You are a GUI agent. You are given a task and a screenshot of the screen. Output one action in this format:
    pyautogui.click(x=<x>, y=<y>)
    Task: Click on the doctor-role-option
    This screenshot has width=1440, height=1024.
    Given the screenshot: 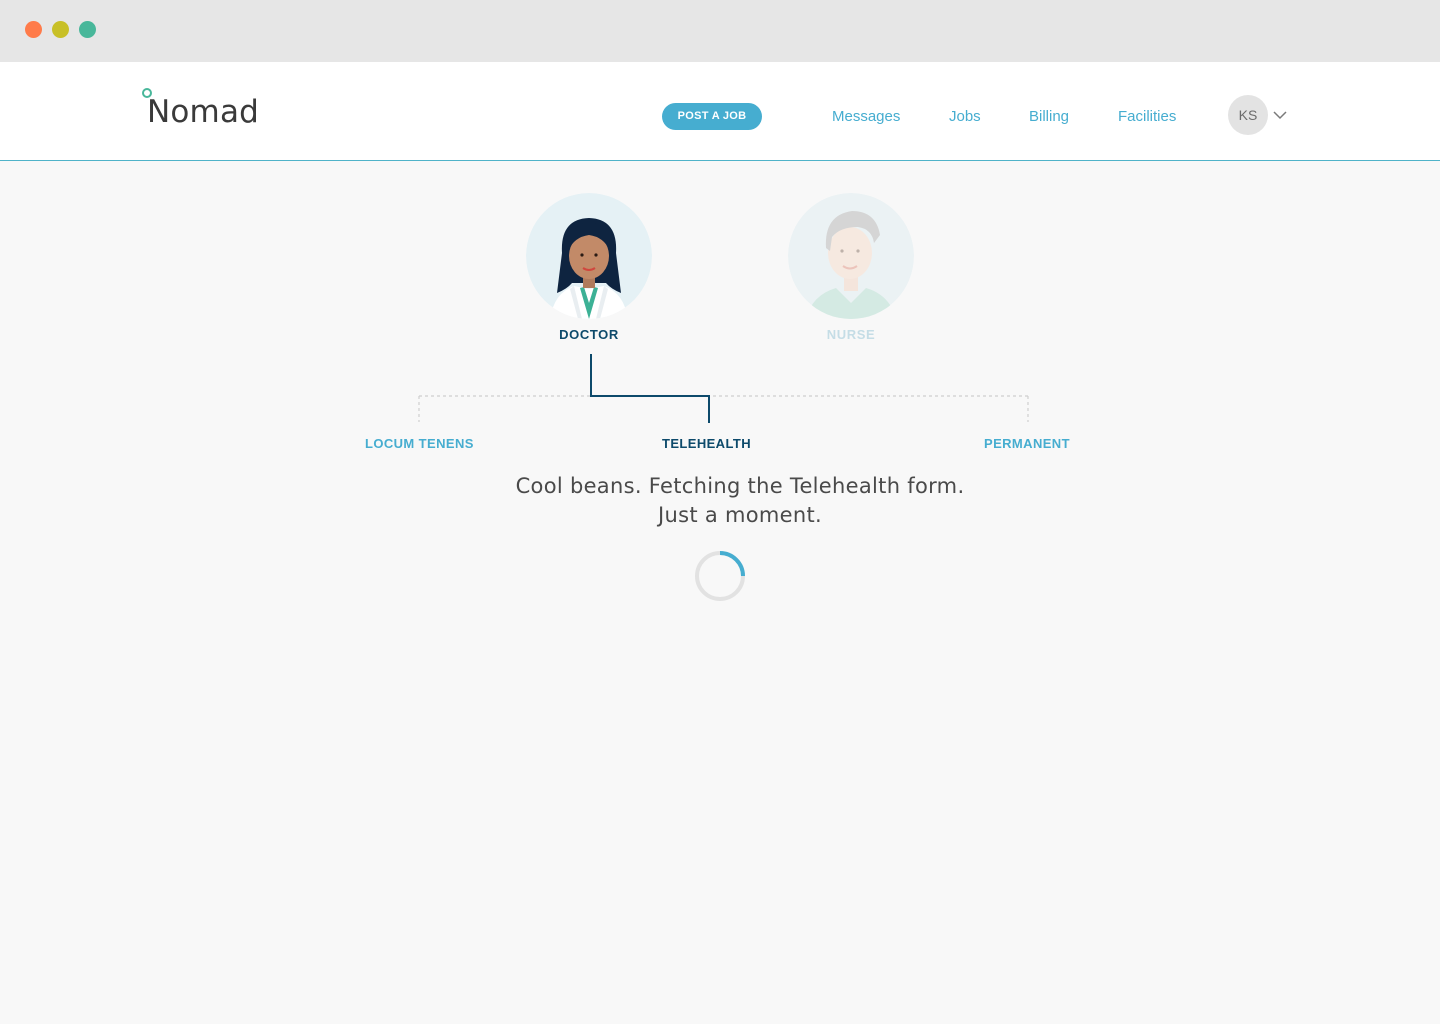 What is the action you would take?
    pyautogui.click(x=589, y=256)
    